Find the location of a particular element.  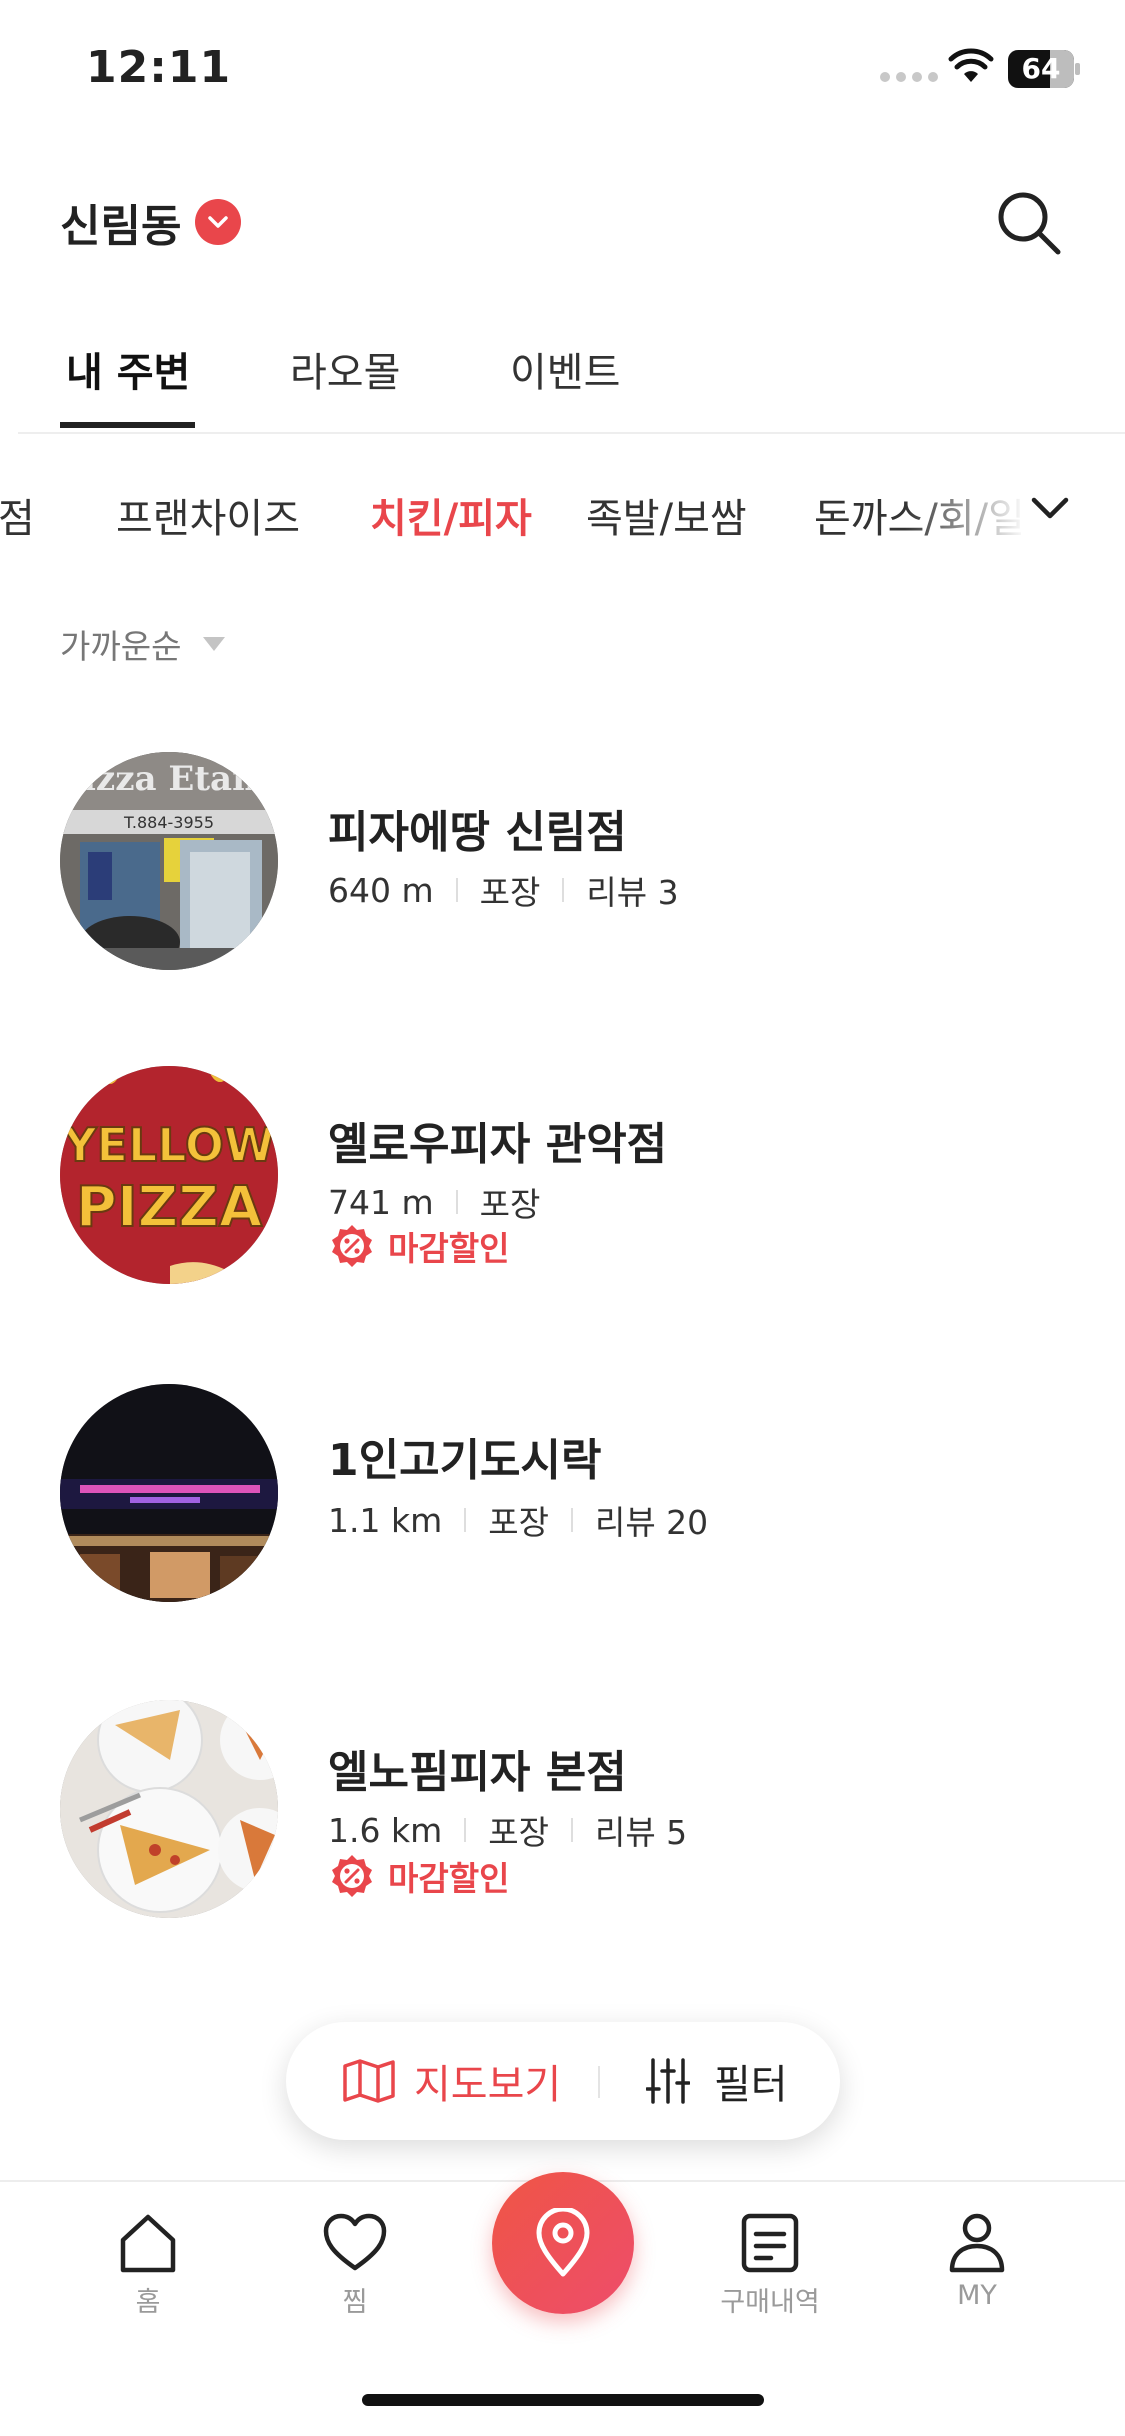

svg-text: T.884-3955 is located at coordinates (168, 822).